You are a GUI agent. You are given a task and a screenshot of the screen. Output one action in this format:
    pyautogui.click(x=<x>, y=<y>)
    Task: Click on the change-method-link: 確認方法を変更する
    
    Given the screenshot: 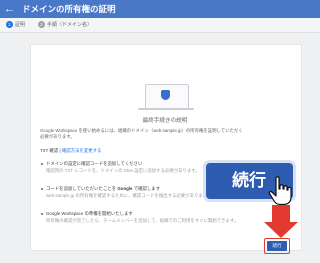 What is the action you would take?
    pyautogui.click(x=82, y=150)
    